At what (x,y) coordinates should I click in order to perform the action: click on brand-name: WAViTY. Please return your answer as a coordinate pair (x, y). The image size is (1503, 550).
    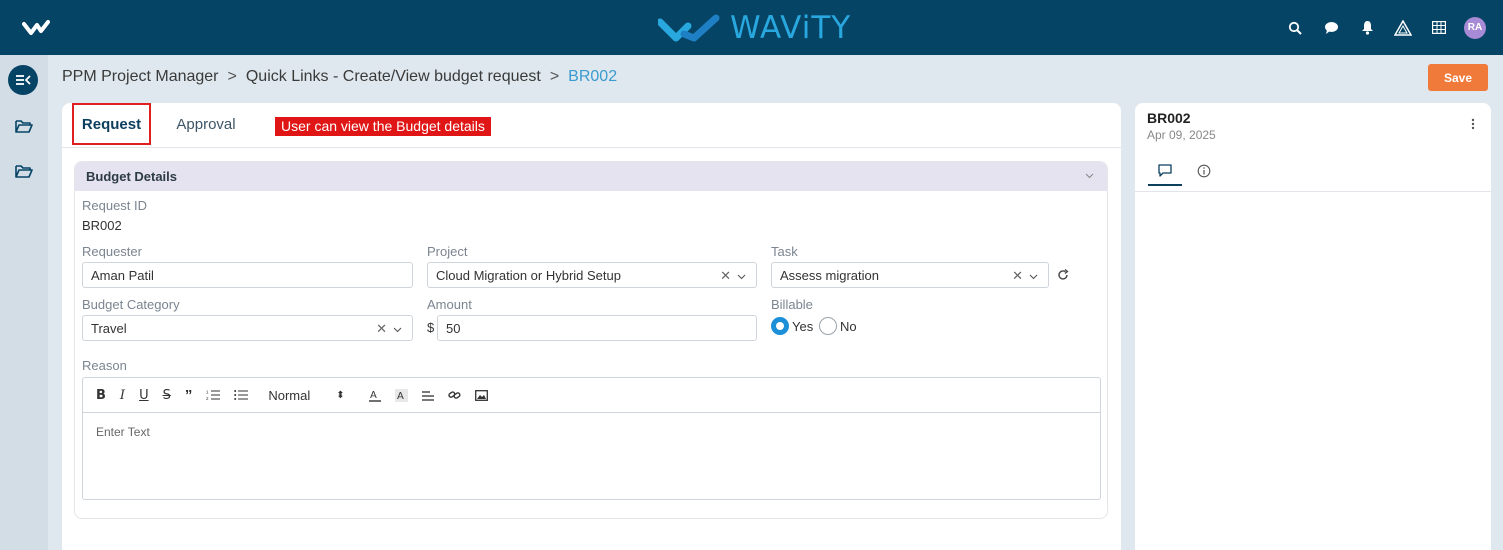
    Looking at the image, I should click on (791, 28).